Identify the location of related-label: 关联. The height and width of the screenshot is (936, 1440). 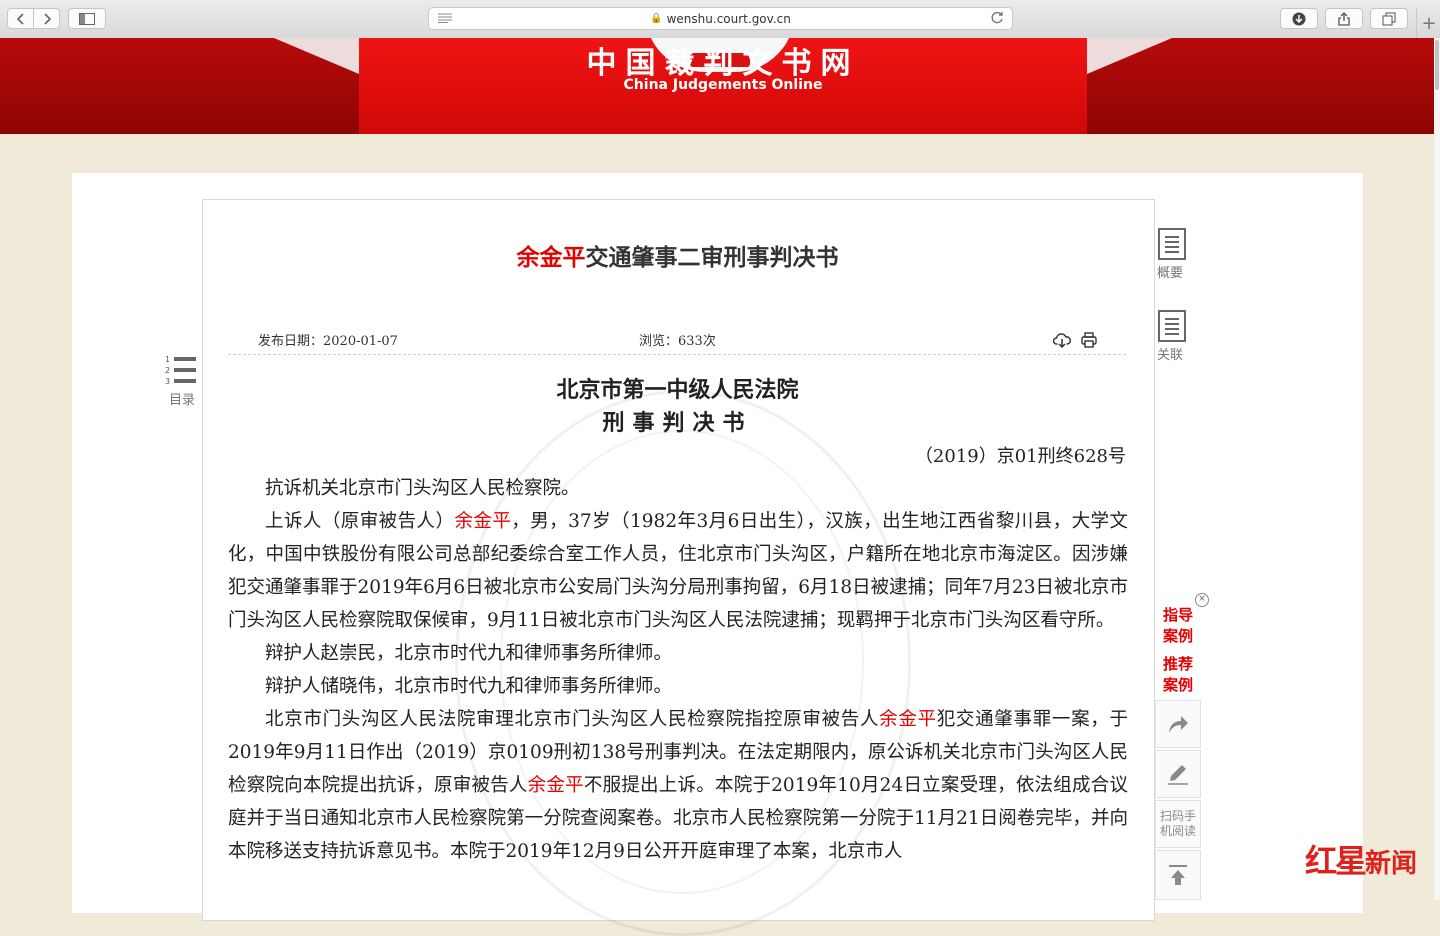
(1170, 353).